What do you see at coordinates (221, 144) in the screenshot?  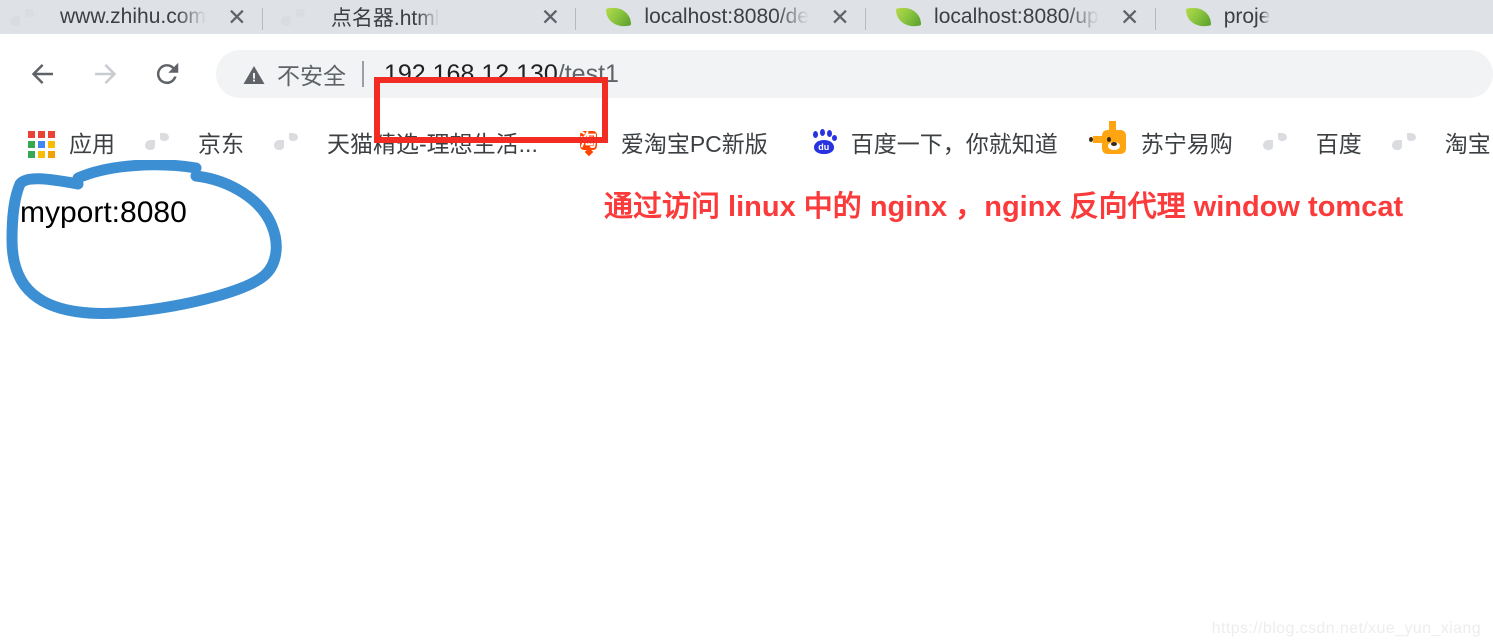 I see `bookmark-label: 京东` at bounding box center [221, 144].